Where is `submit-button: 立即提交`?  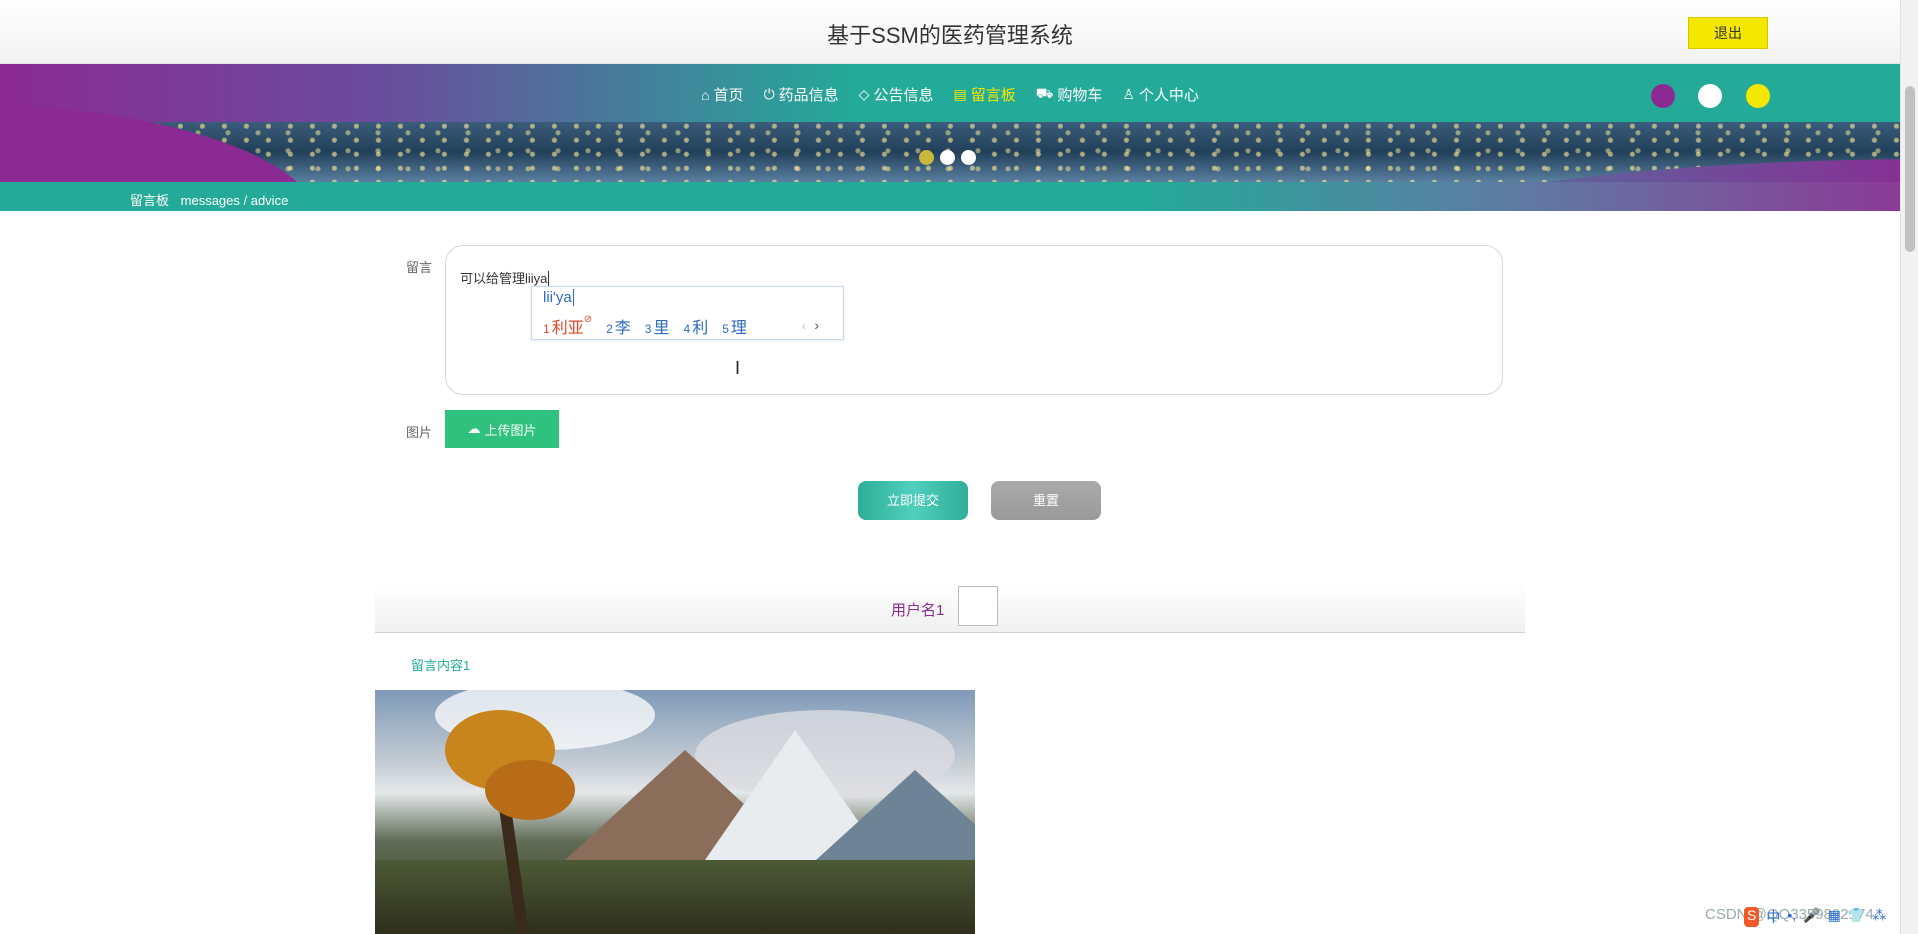 submit-button: 立即提交 is located at coordinates (913, 500).